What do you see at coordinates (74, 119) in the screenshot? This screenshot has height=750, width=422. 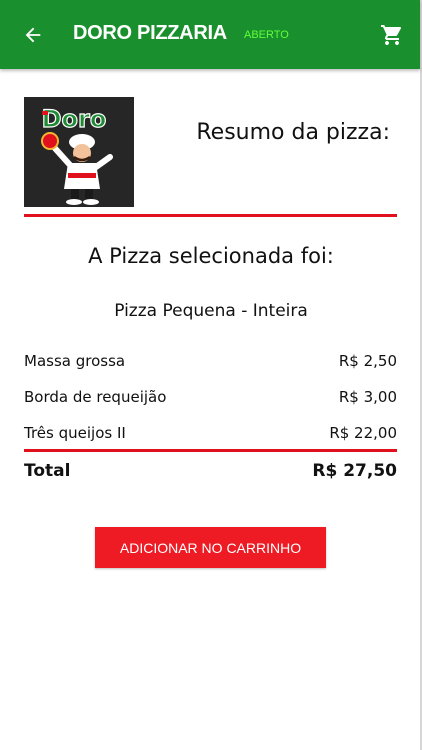 I see `logo-wordmark: Doro` at bounding box center [74, 119].